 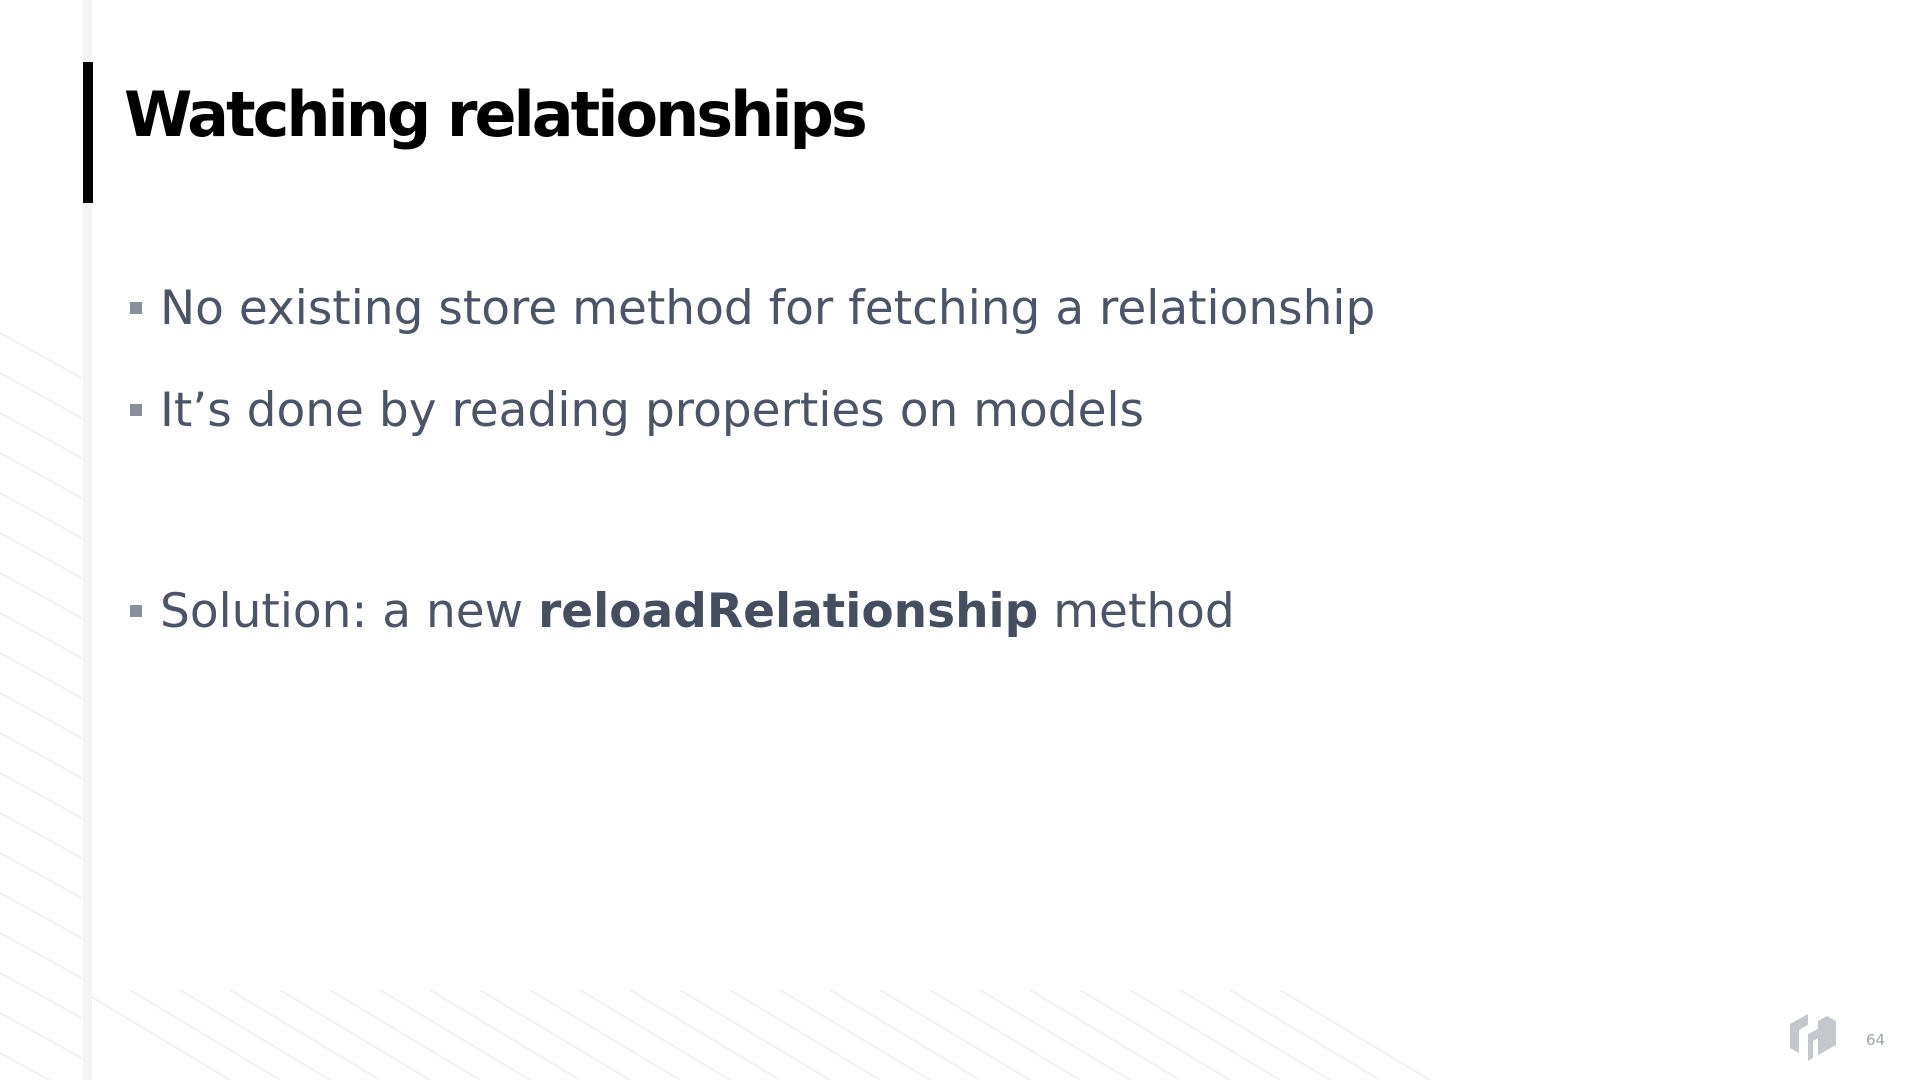 What do you see at coordinates (1813, 1037) in the screenshot?
I see `hashicorp-logo-icon` at bounding box center [1813, 1037].